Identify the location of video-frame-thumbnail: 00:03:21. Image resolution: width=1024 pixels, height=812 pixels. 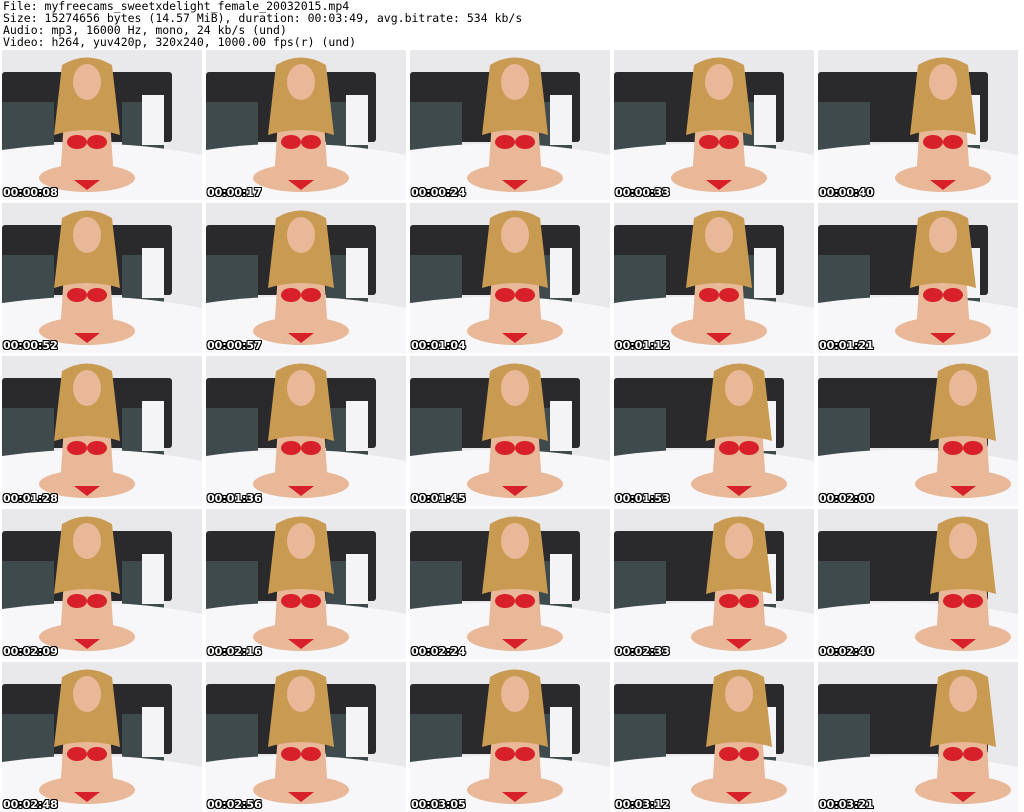
(918, 737).